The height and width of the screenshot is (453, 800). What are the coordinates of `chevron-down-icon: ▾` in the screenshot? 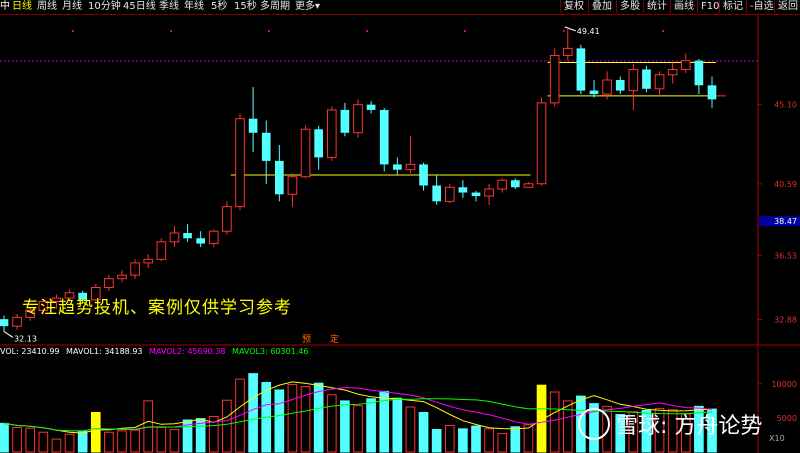 It's located at (318, 6).